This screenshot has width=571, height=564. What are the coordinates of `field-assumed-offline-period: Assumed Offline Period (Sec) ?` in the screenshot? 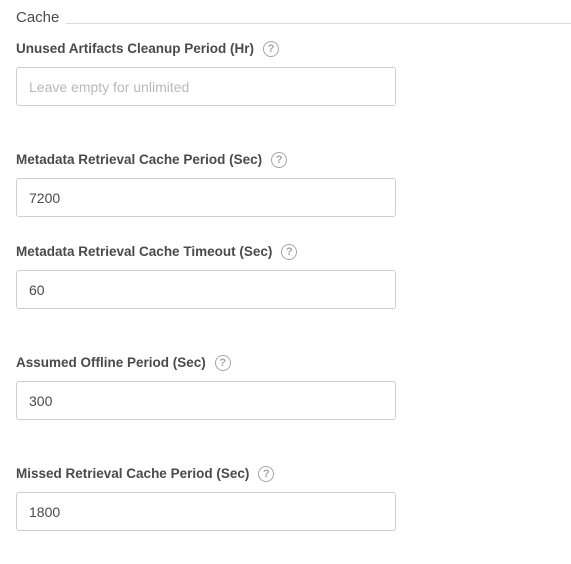 It's located at (206, 386).